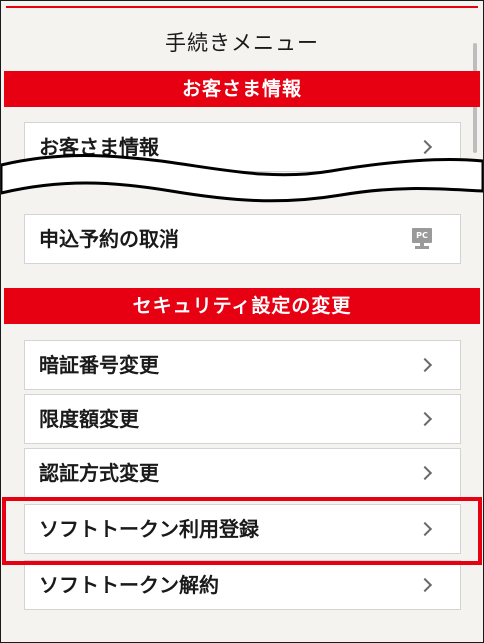  I want to click on torn-edge-mask, so click(242, 178).